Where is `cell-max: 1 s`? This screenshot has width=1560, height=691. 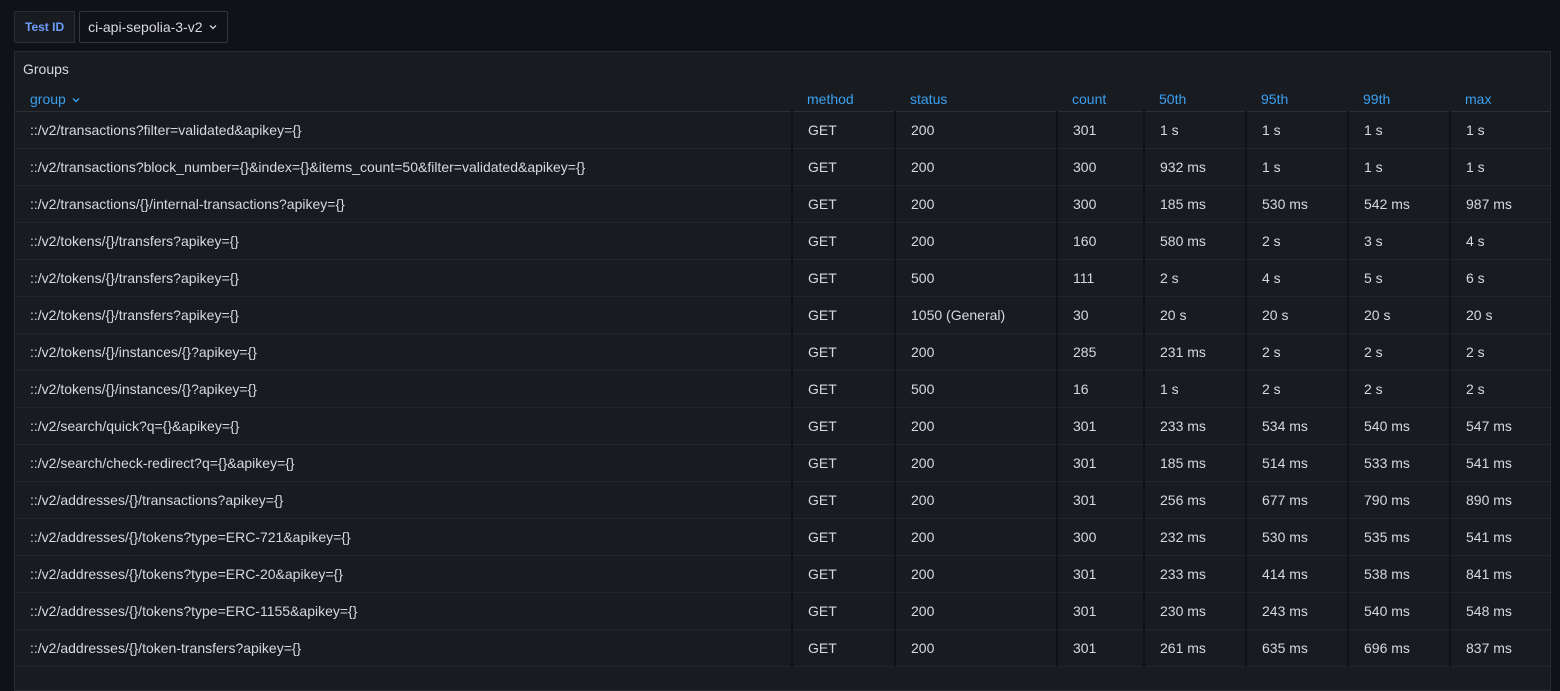
cell-max: 1 s is located at coordinates (1499, 130).